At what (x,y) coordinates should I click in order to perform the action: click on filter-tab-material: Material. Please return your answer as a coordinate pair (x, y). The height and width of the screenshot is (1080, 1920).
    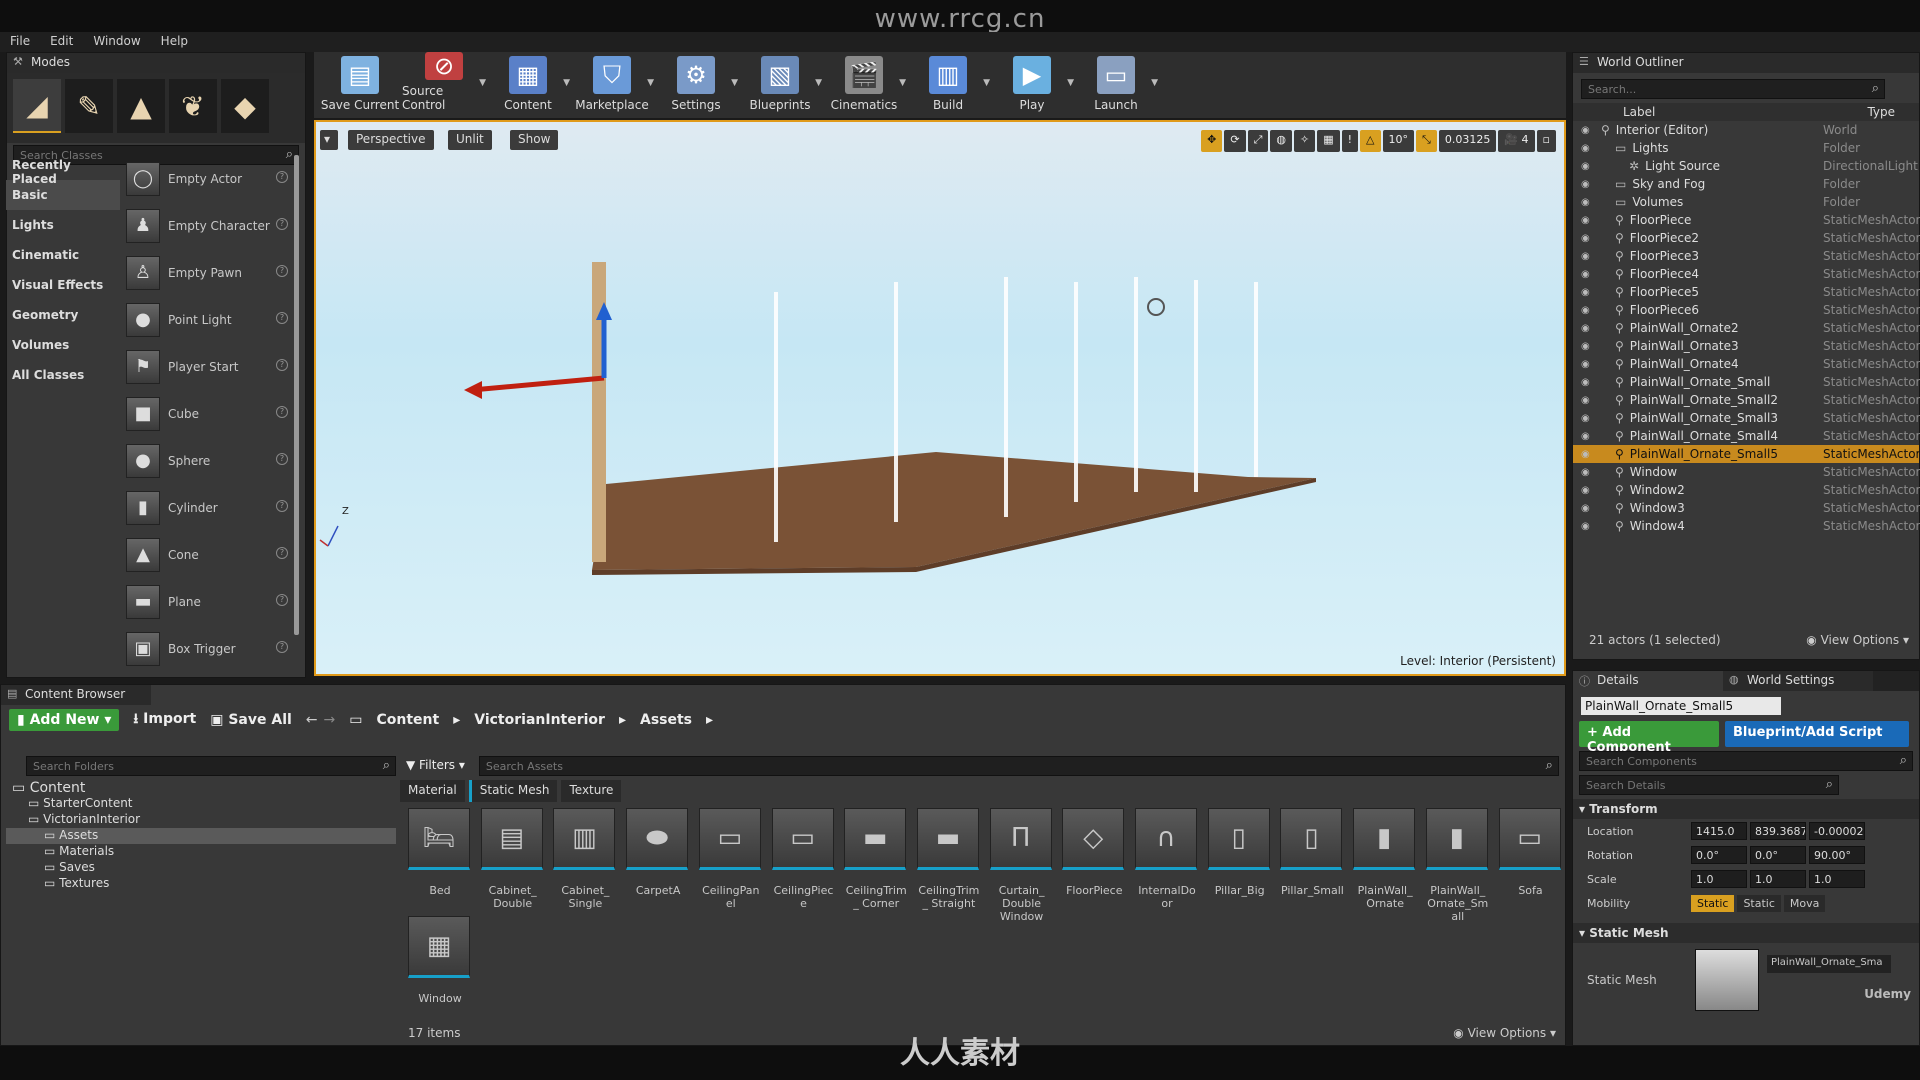
    Looking at the image, I should click on (432, 791).